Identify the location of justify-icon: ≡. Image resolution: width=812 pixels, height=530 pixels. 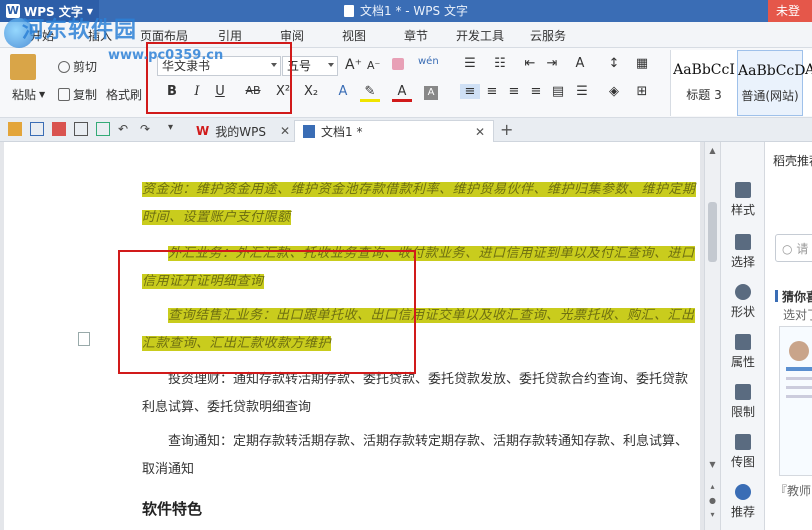
(536, 91).